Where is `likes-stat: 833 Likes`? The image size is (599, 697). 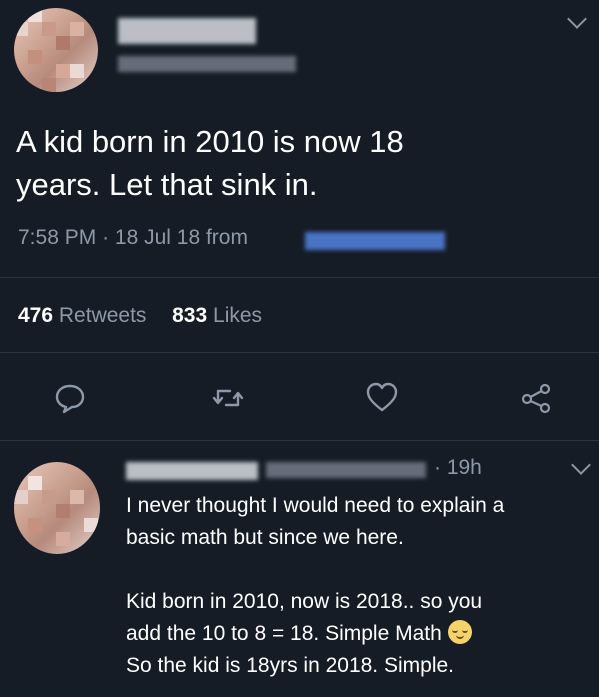
likes-stat: 833 Likes is located at coordinates (217, 315).